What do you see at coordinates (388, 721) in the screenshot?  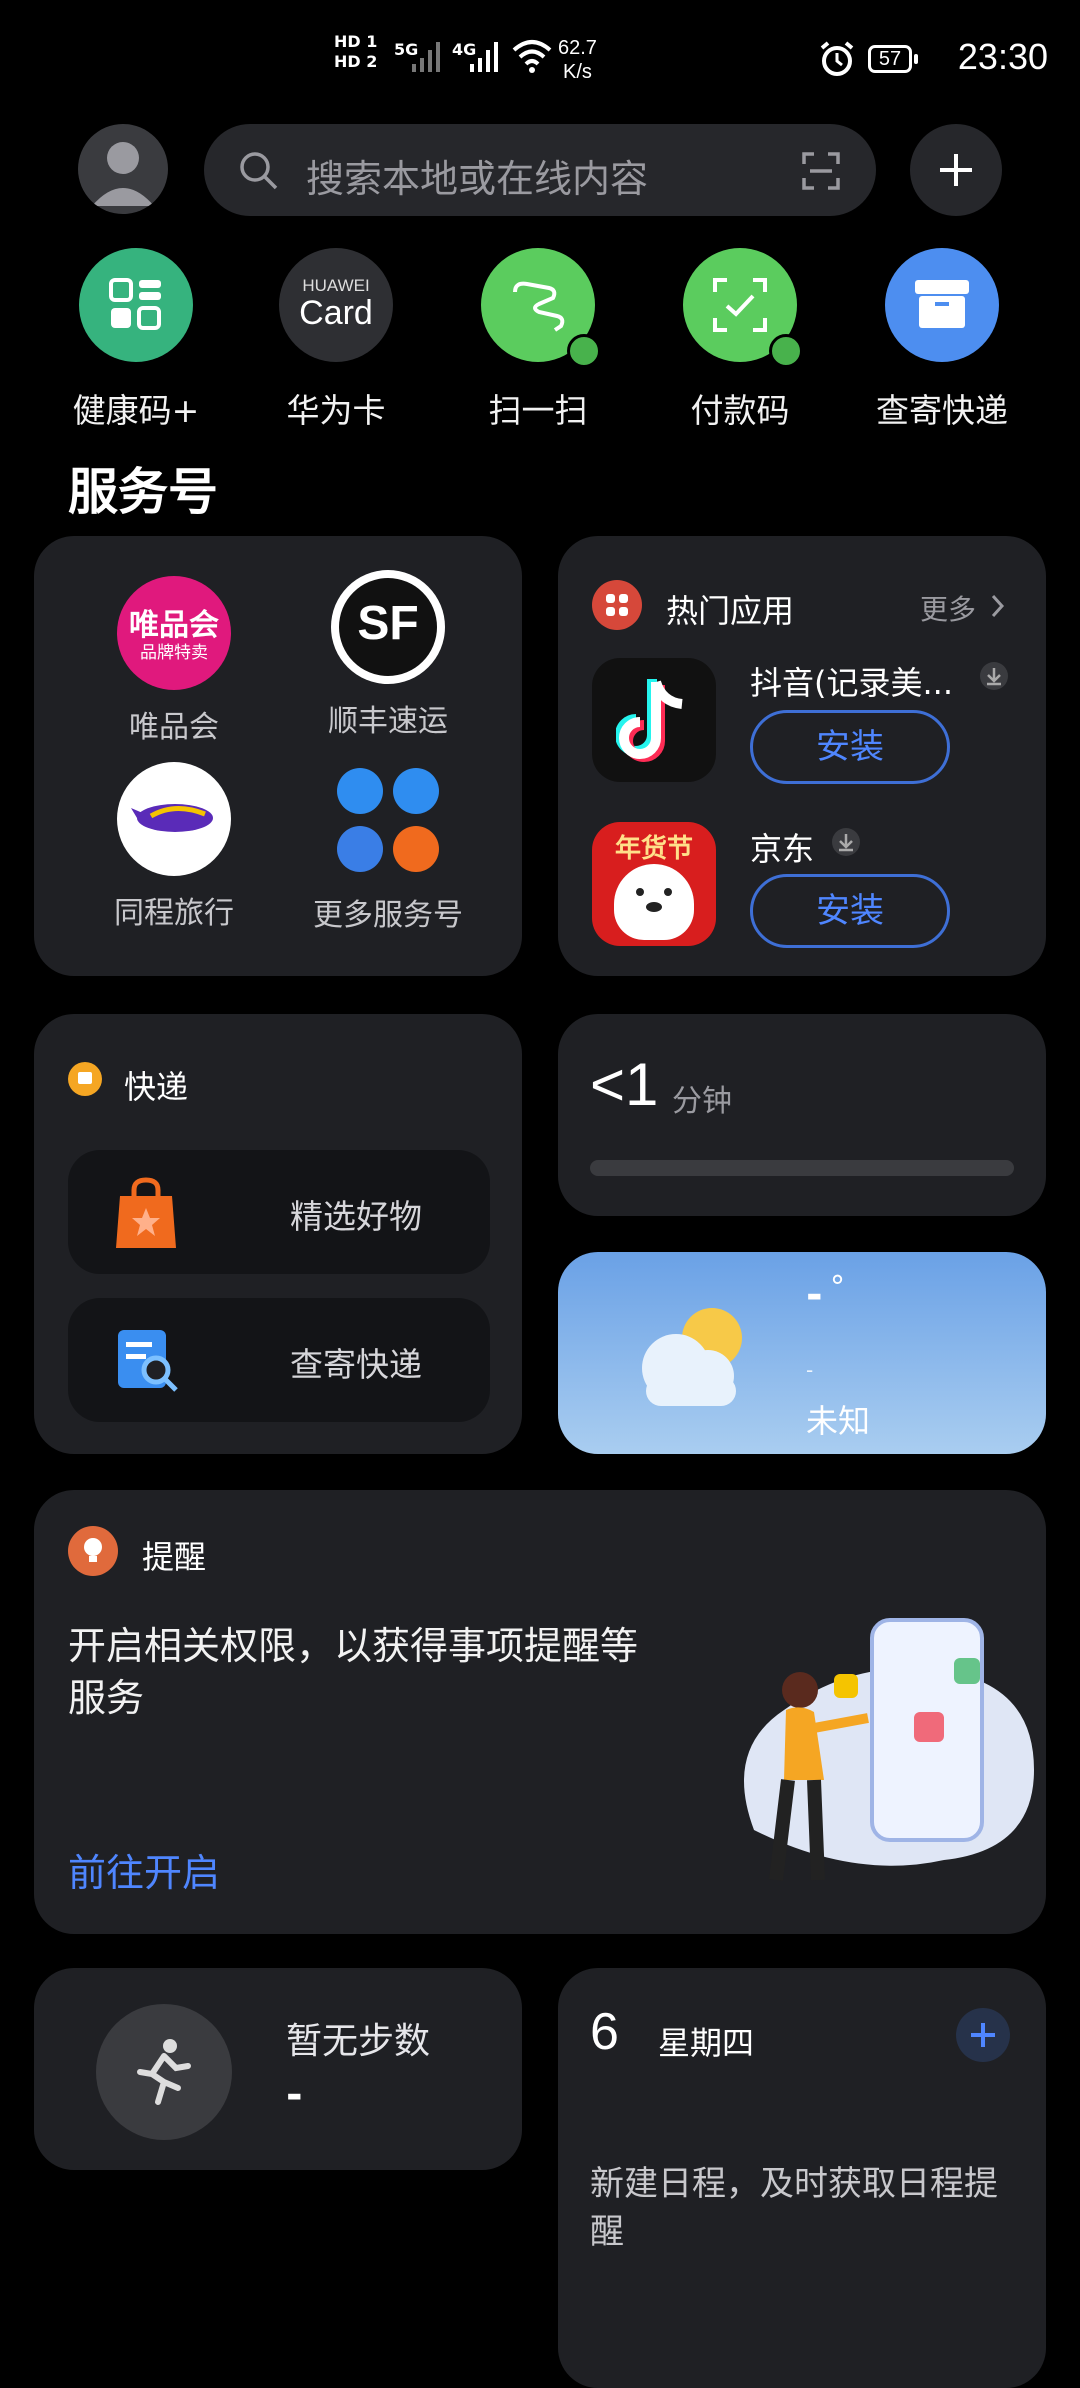 I see `service-label: 顺丰速运` at bounding box center [388, 721].